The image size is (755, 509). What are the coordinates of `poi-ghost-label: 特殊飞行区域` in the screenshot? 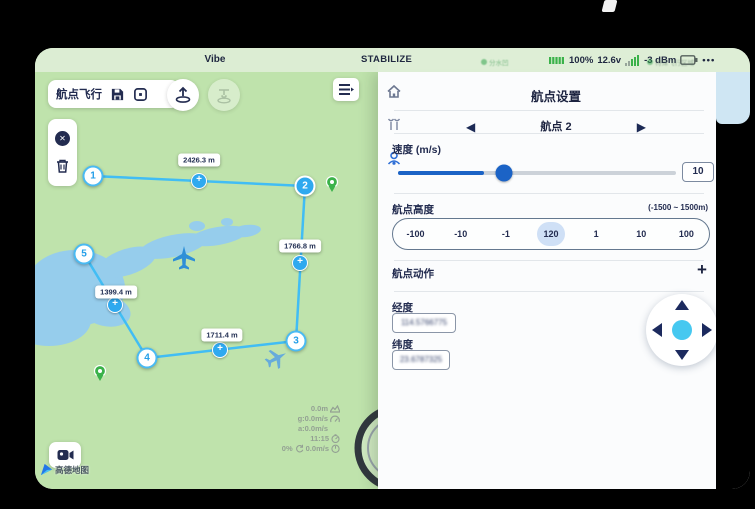 It's located at (670, 62).